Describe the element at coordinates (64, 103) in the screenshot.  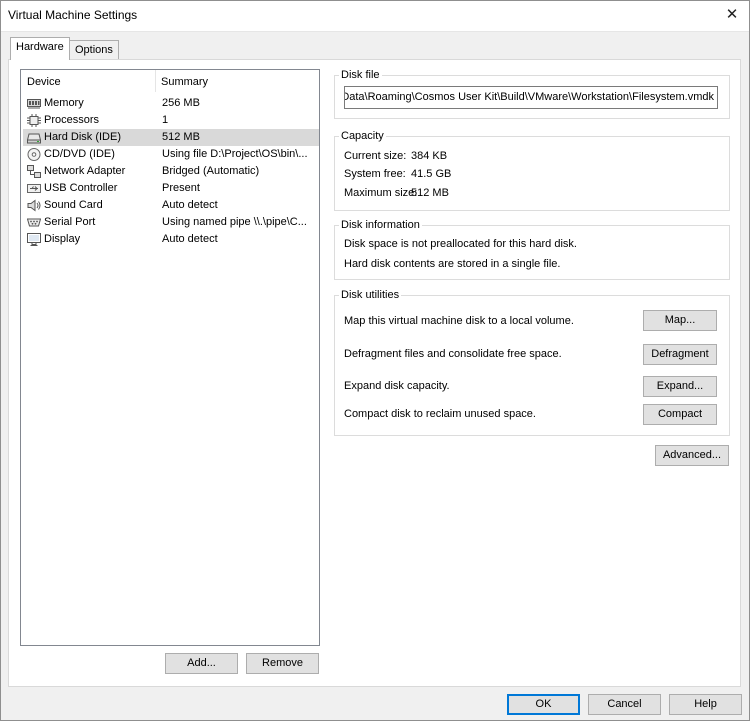
I see `device-name: Memory` at that location.